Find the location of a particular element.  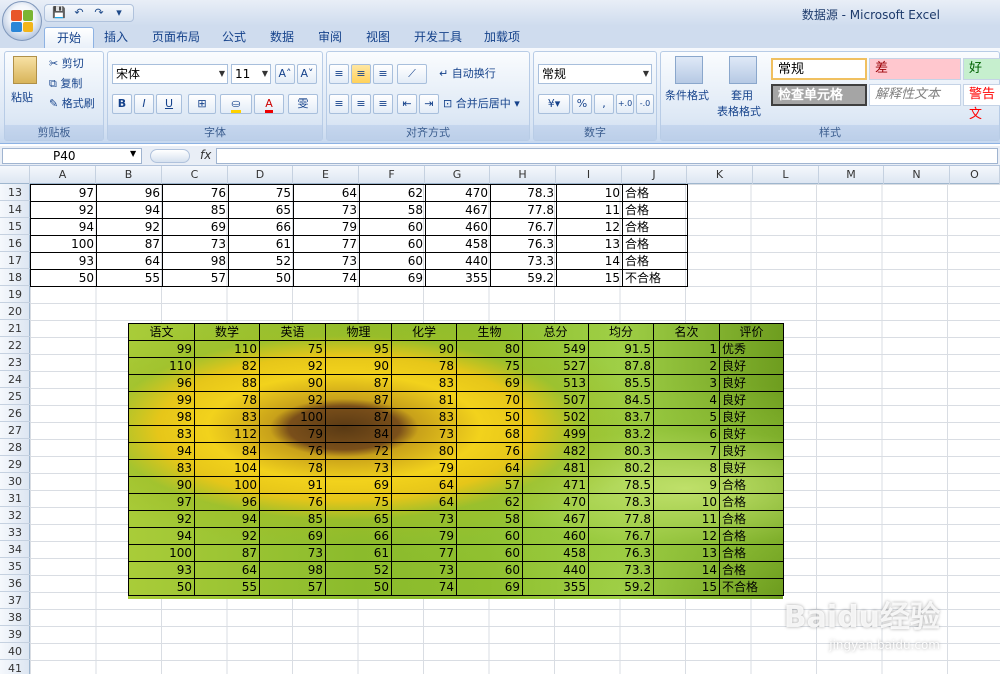

table-cell: 467 is located at coordinates (555, 519).